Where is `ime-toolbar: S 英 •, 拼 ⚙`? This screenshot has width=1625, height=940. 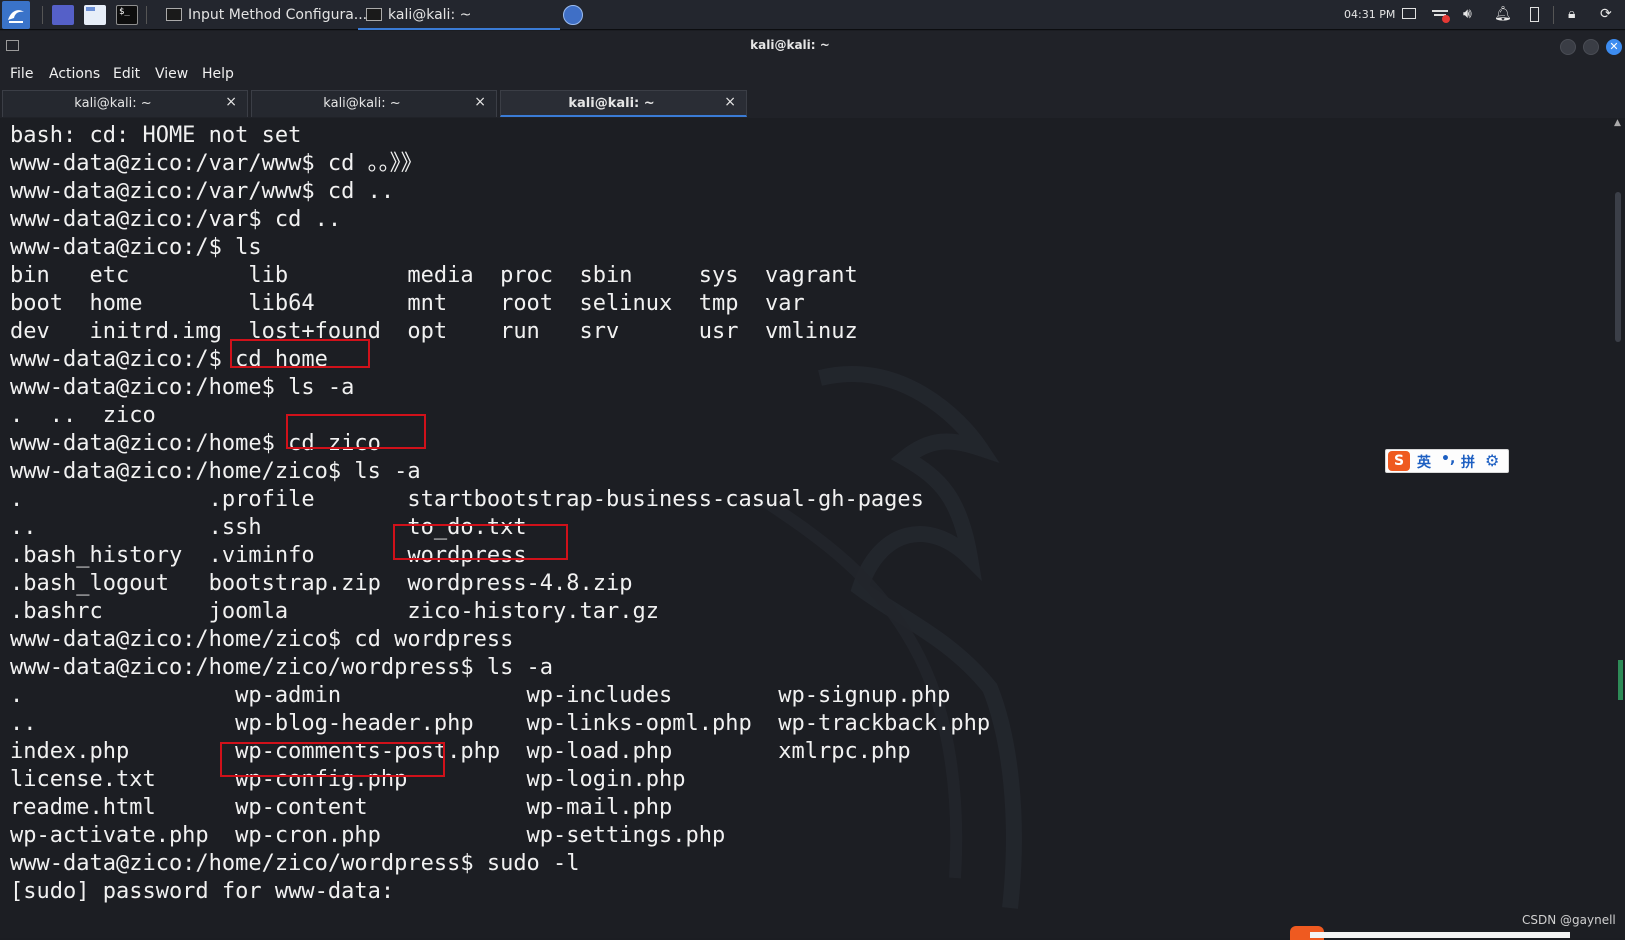 ime-toolbar: S 英 •, 拼 ⚙ is located at coordinates (1447, 461).